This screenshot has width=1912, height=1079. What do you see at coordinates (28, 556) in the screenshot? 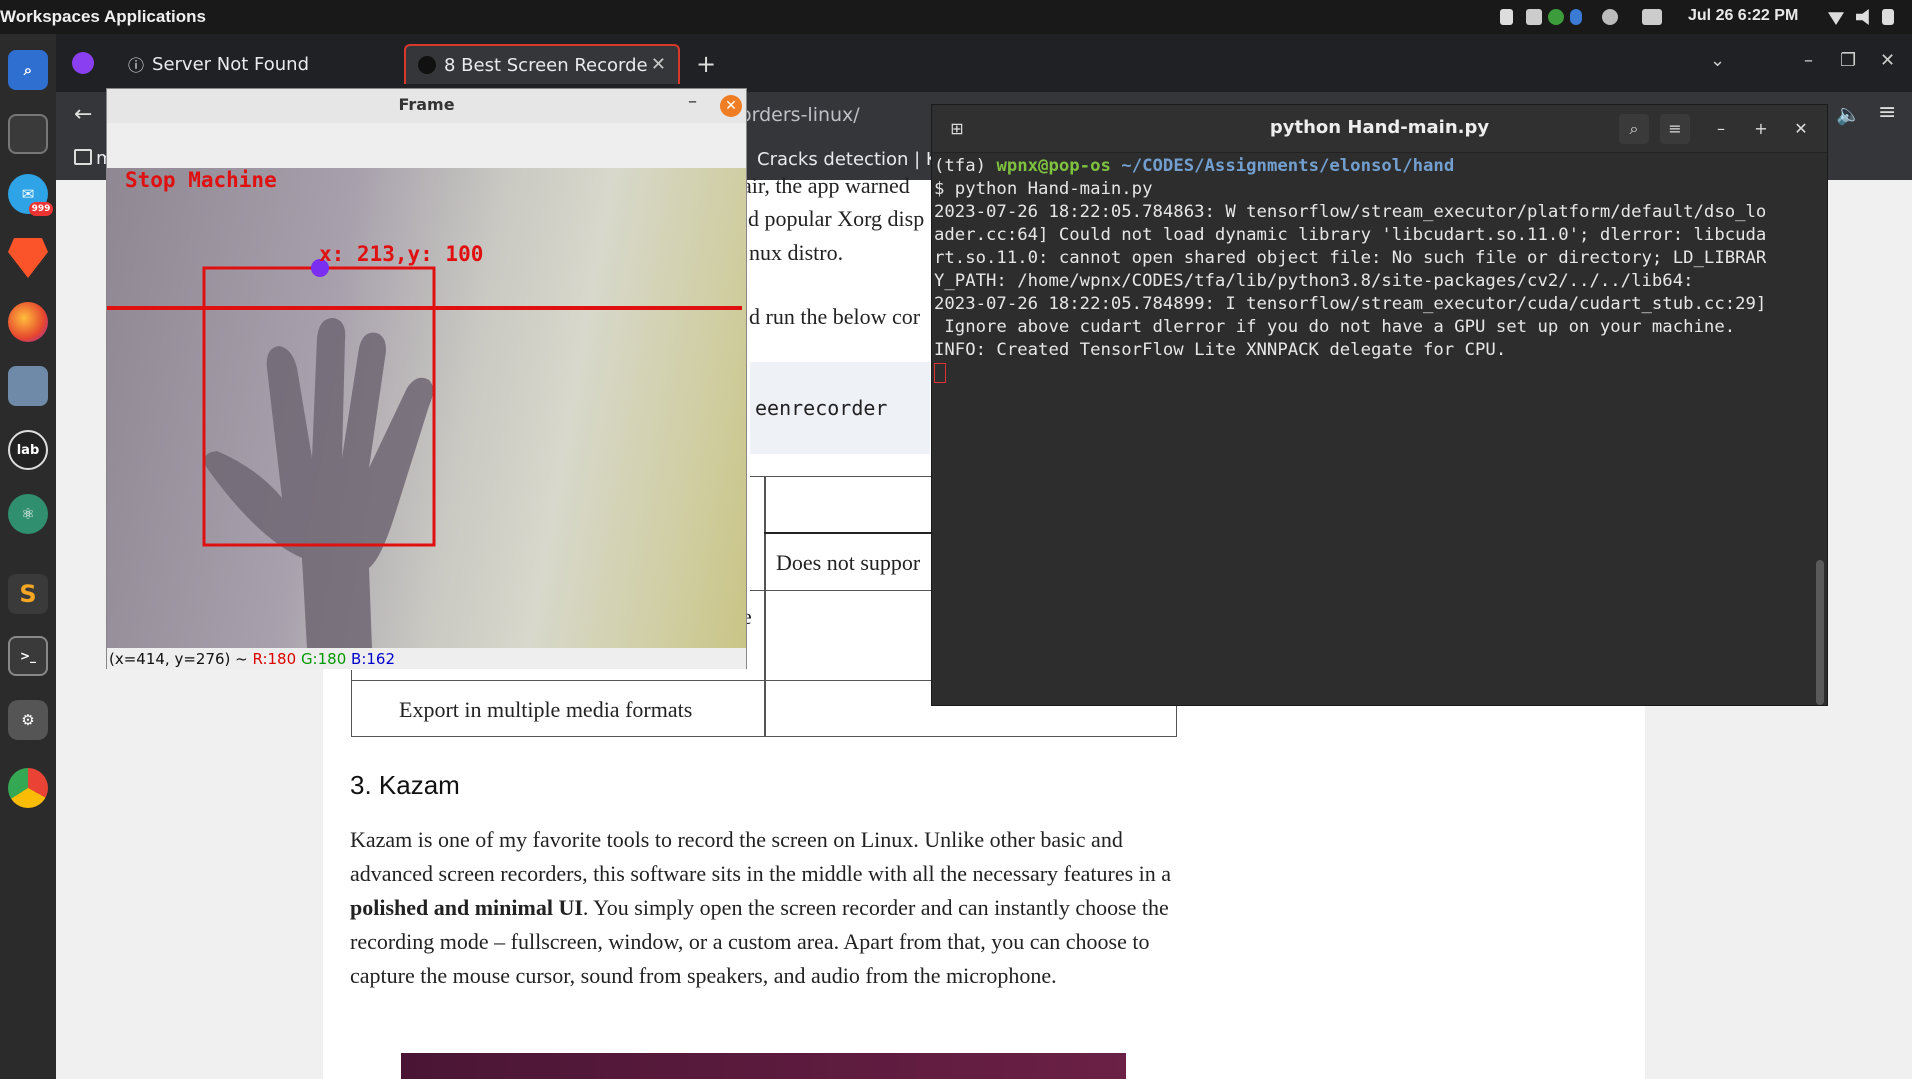
I see `dock: ⌕ ✉ 999 lab ⚛ S >_ ⚙` at bounding box center [28, 556].